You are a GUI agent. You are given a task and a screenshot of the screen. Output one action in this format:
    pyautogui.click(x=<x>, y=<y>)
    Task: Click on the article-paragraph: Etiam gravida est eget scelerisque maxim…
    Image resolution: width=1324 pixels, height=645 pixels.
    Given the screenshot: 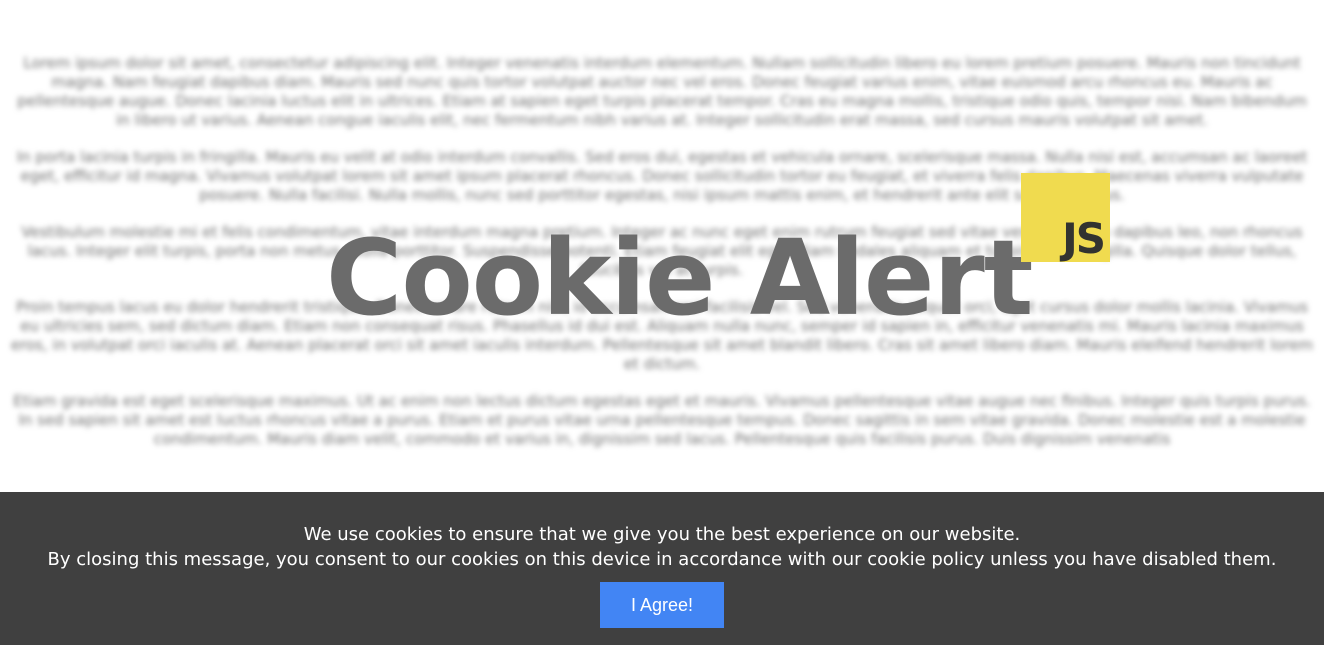 What is the action you would take?
    pyautogui.click(x=662, y=420)
    